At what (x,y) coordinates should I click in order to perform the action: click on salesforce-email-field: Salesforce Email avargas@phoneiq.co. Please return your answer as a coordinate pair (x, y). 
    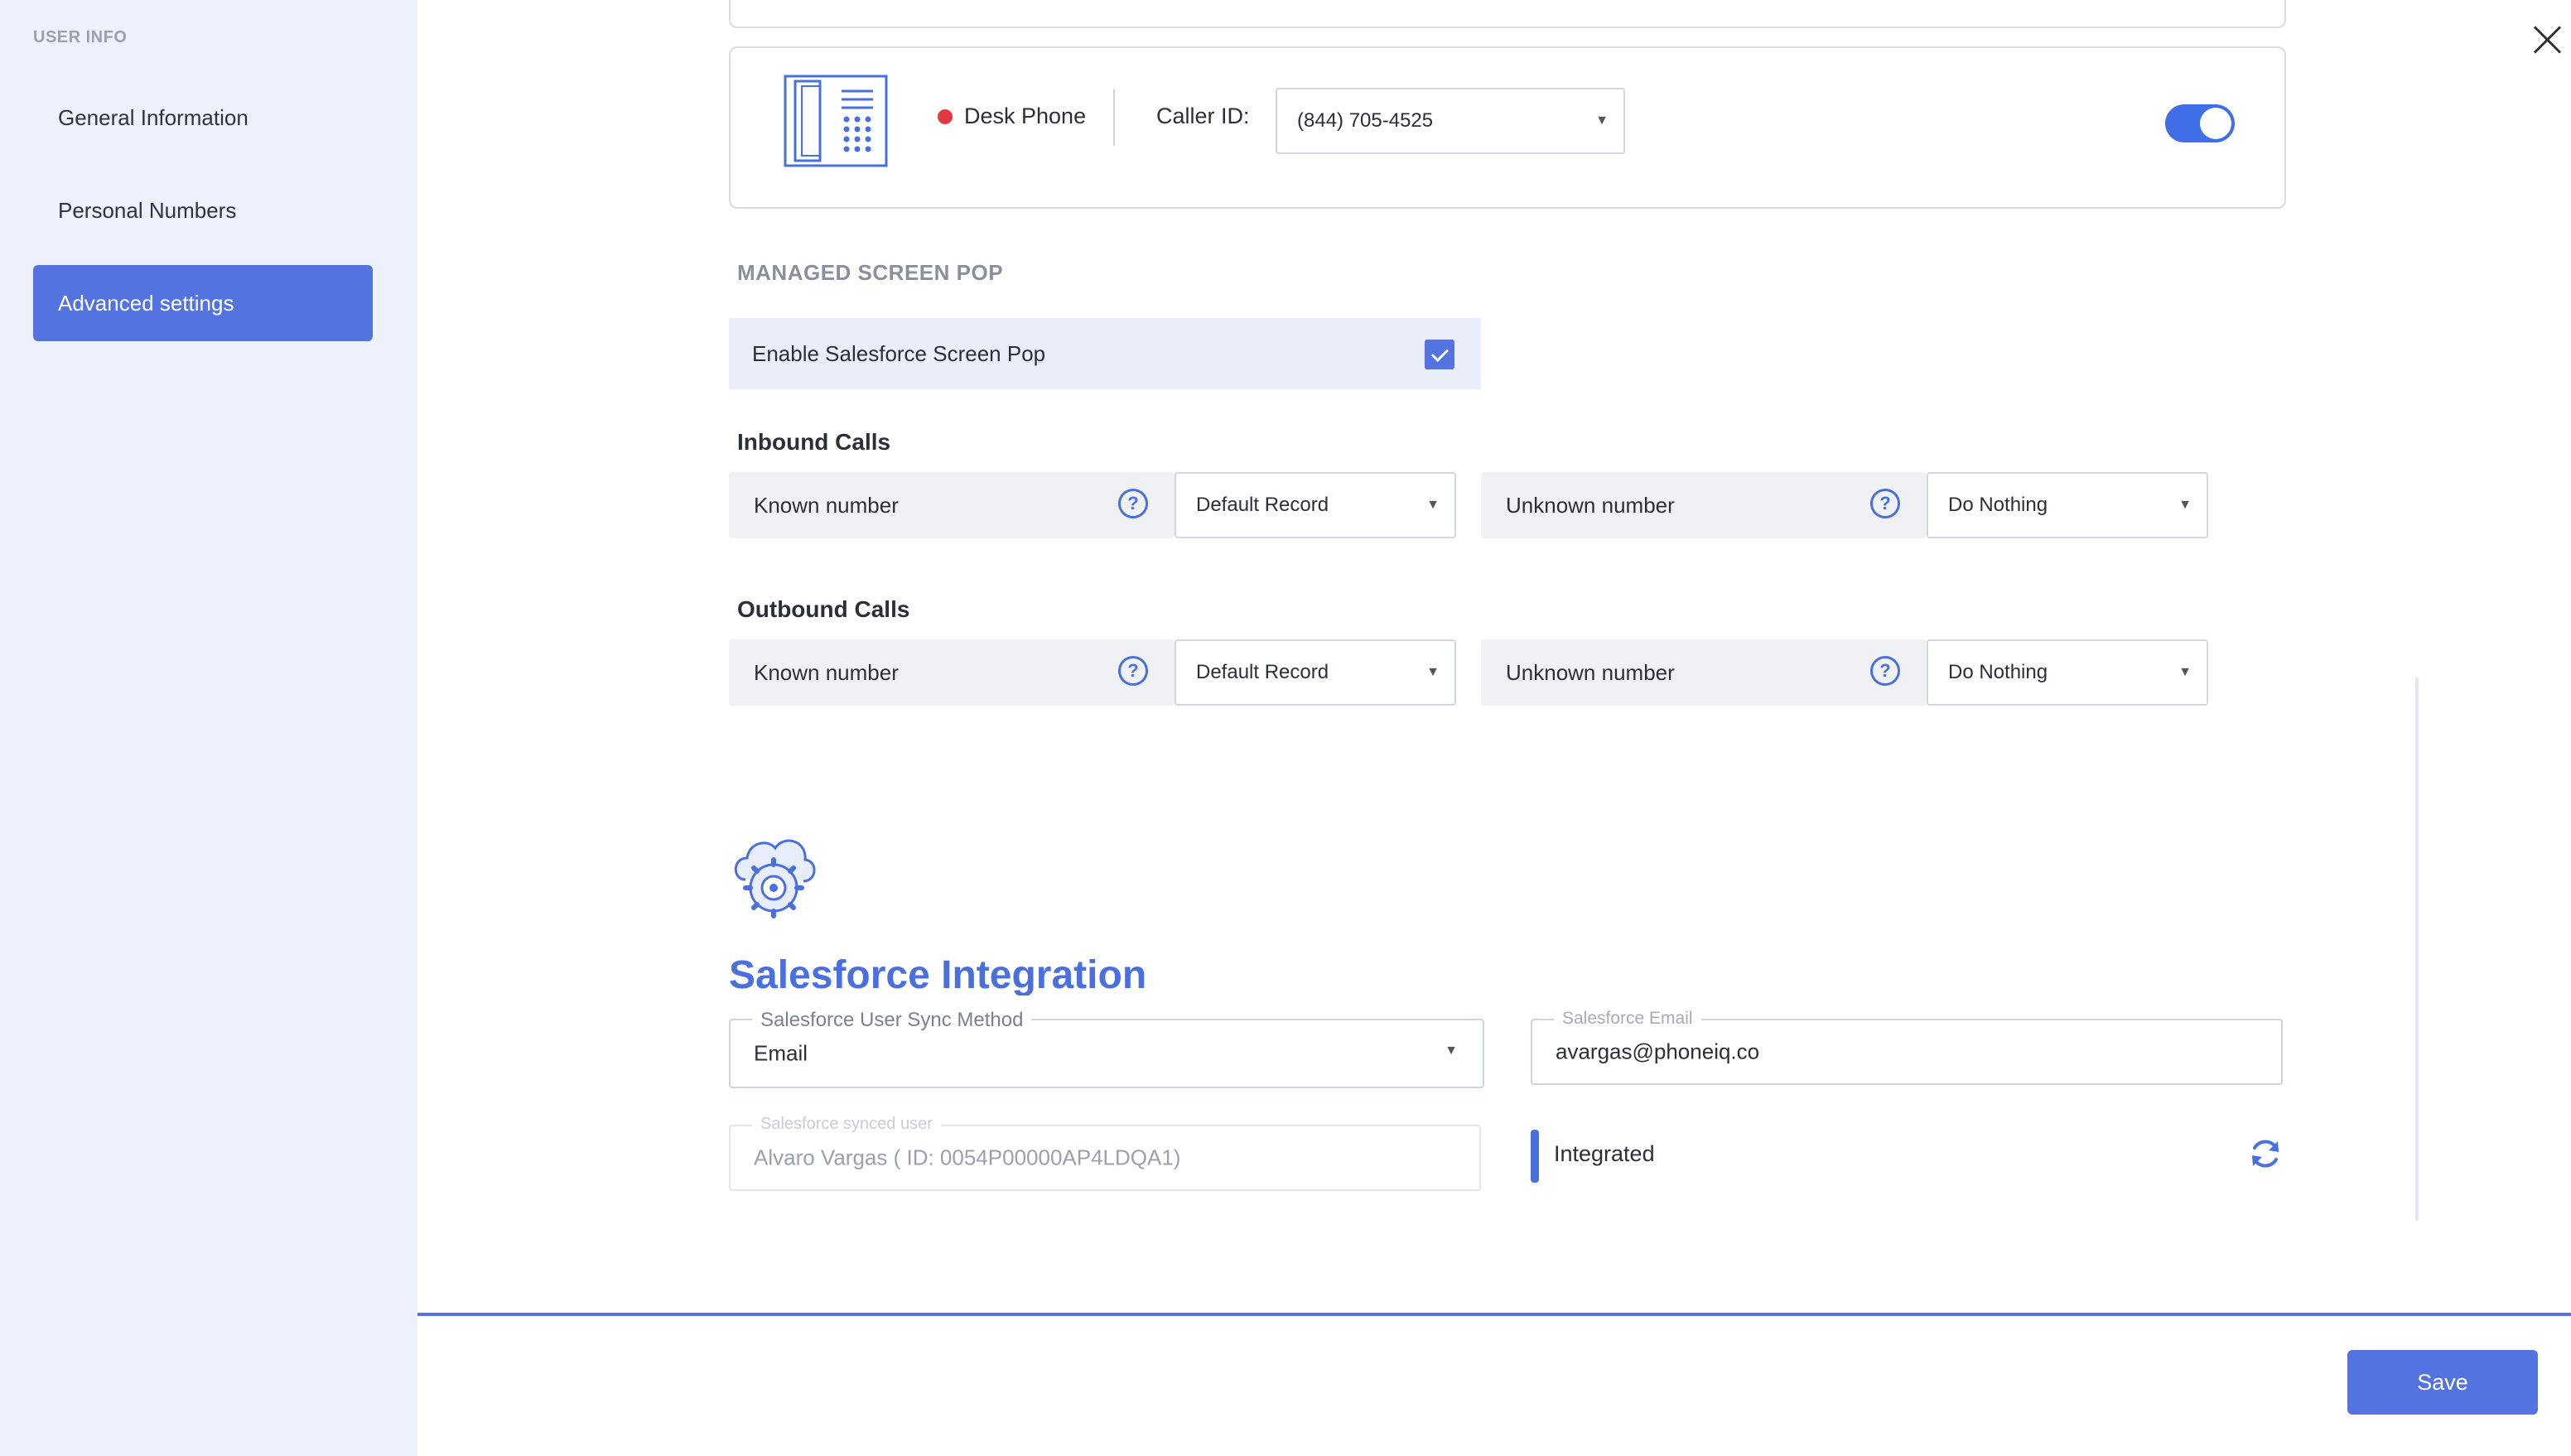
    Looking at the image, I should click on (1907, 1047).